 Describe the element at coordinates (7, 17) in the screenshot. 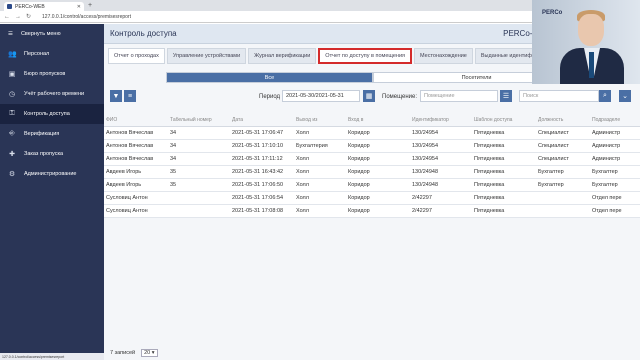

I see `back-icon: ←` at that location.